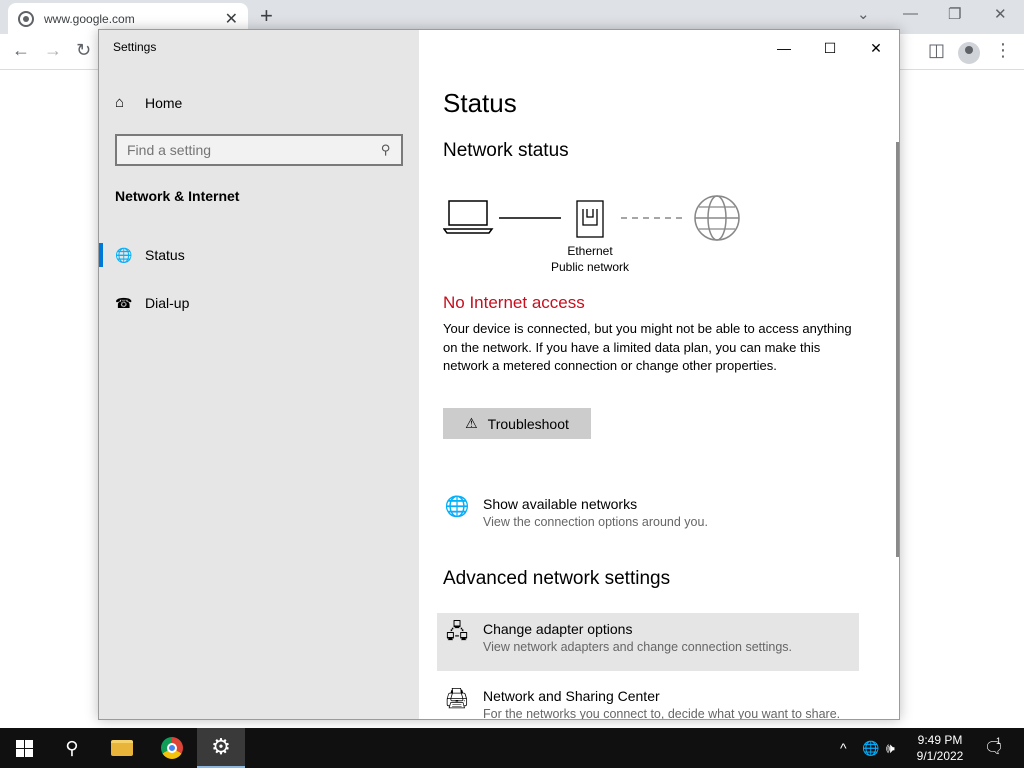 The image size is (1024, 768). What do you see at coordinates (457, 699) in the screenshot?
I see `sharing-center-icon: 🖨` at bounding box center [457, 699].